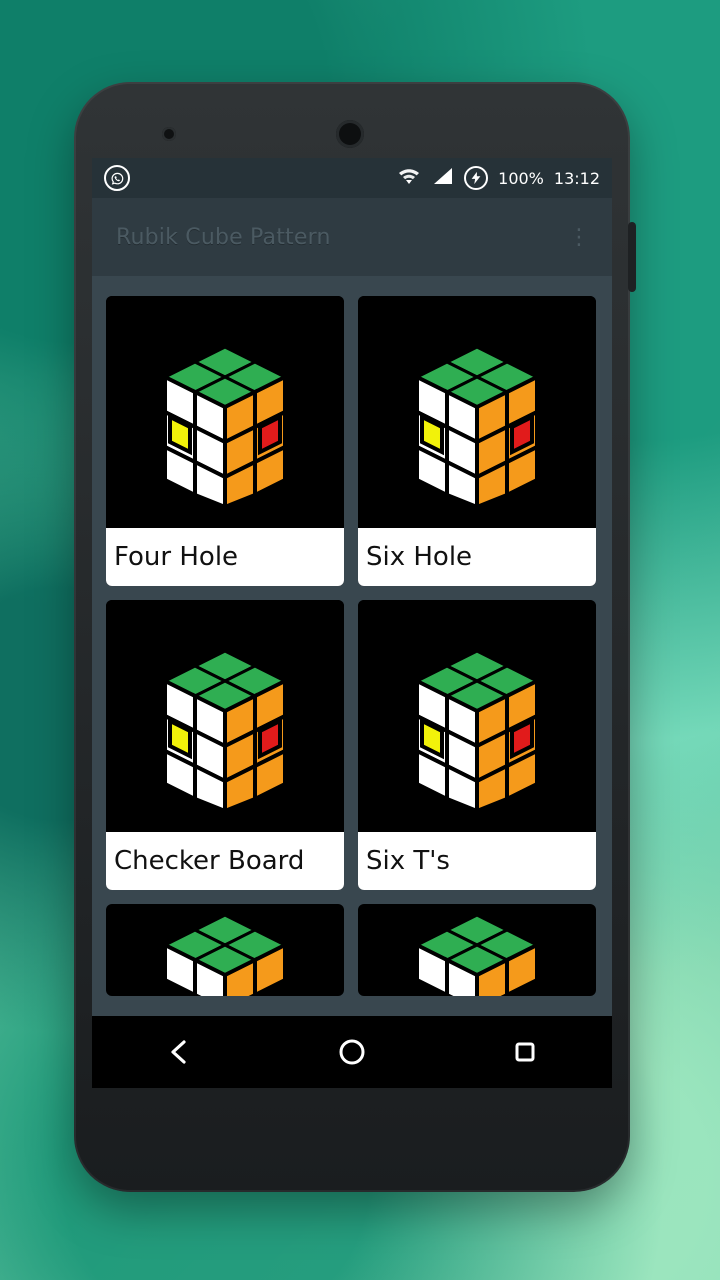  I want to click on status-right: 100% 13:12, so click(498, 178).